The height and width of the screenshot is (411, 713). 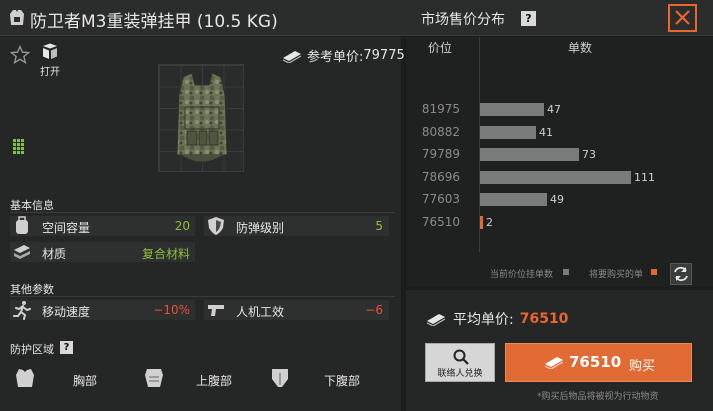 I want to click on ref-price-value: 79775, so click(x=384, y=55).